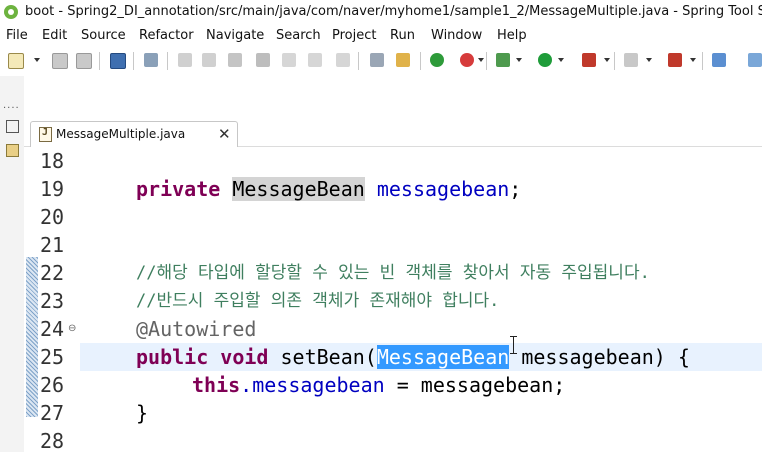 This screenshot has width=762, height=455. Describe the element at coordinates (393, 132) in the screenshot. I see `editor-tab-bar: MessageMultiple.java ✕` at that location.